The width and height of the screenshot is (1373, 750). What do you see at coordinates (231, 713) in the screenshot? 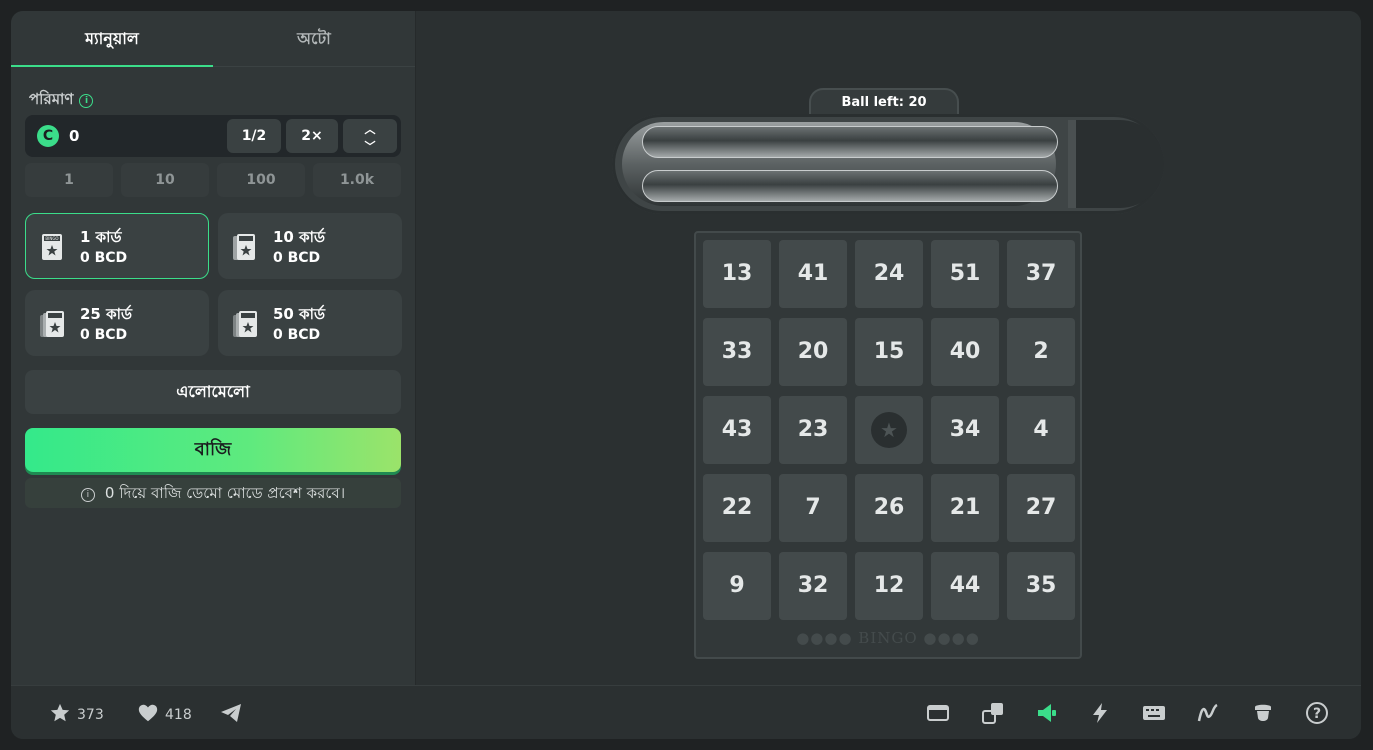
I see `telegram-icon` at bounding box center [231, 713].